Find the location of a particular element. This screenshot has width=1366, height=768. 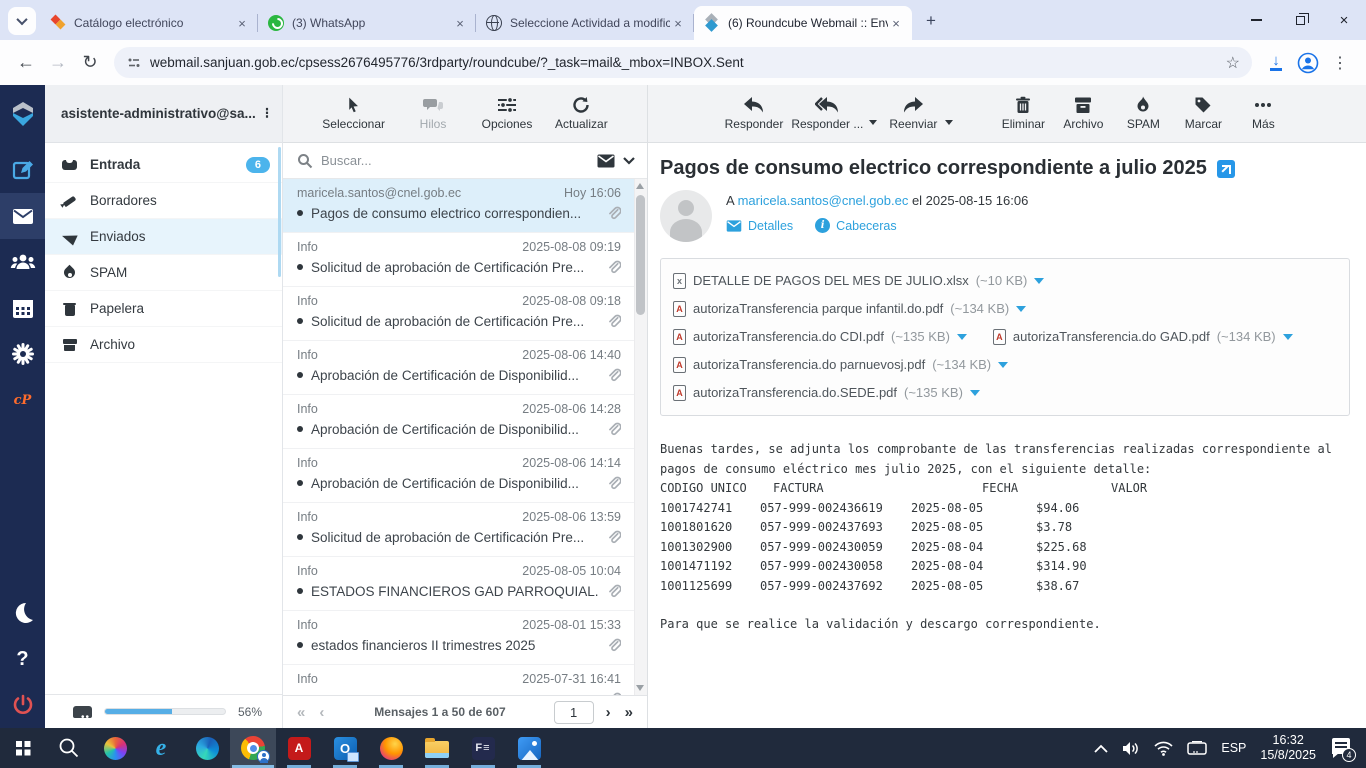

forward-button: → is located at coordinates (58, 63).